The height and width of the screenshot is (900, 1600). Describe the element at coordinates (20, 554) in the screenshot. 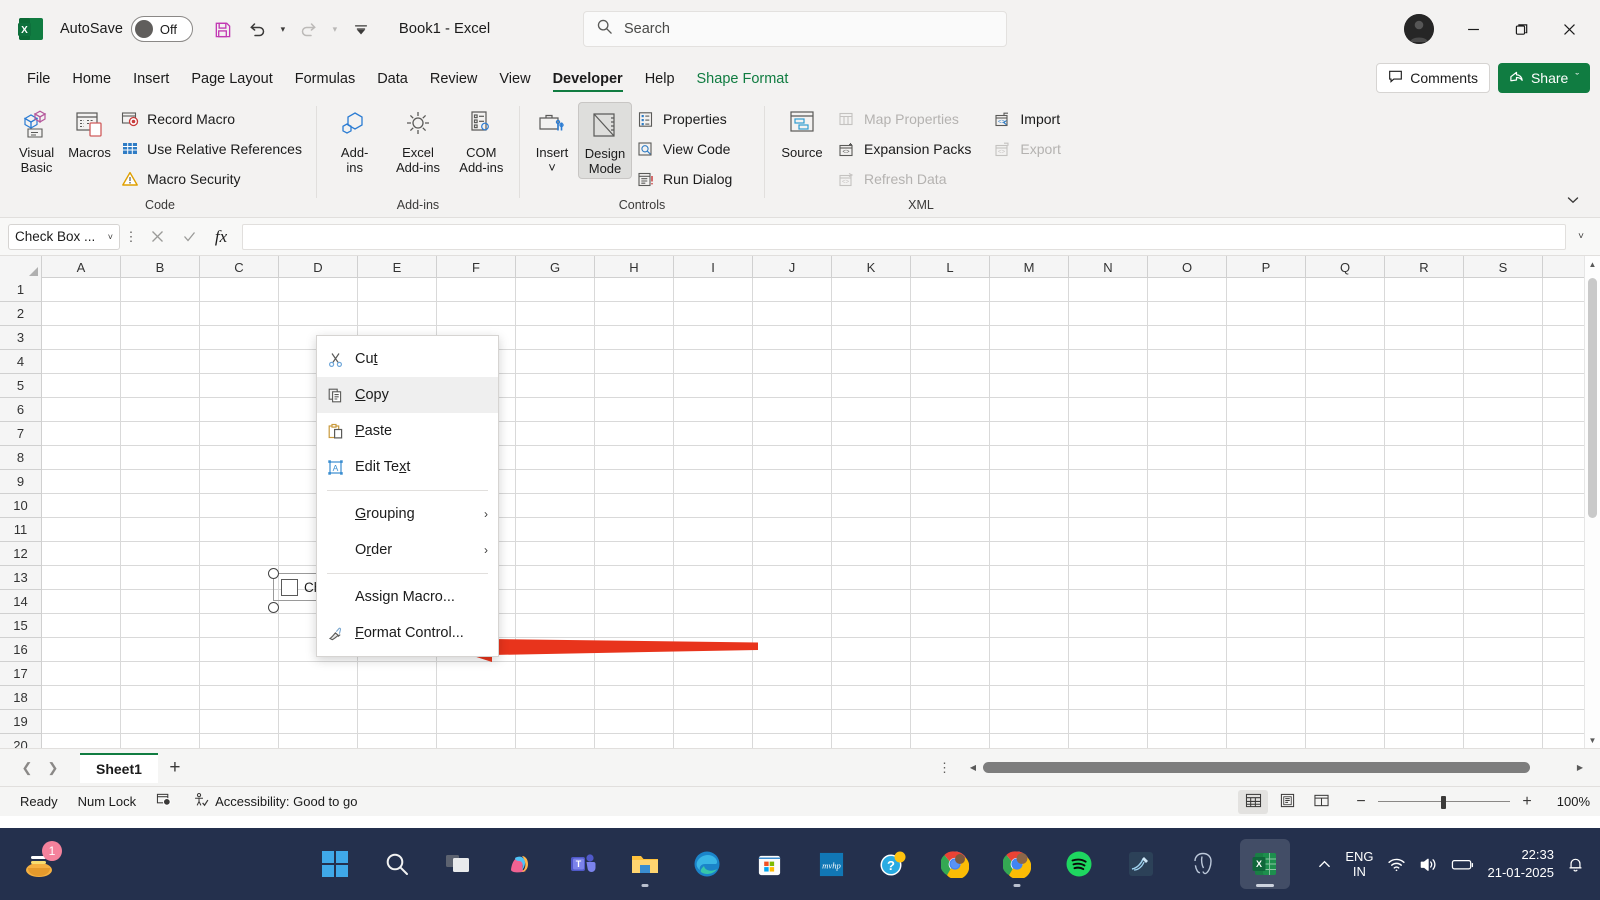

I see `row-header-12: 12` at that location.